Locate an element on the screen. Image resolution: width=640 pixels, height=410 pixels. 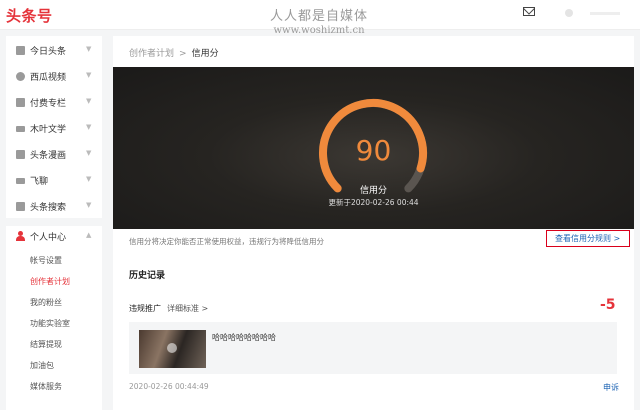
sidebar-subitem-feature-lab: 功能实验室 is located at coordinates (50, 323).